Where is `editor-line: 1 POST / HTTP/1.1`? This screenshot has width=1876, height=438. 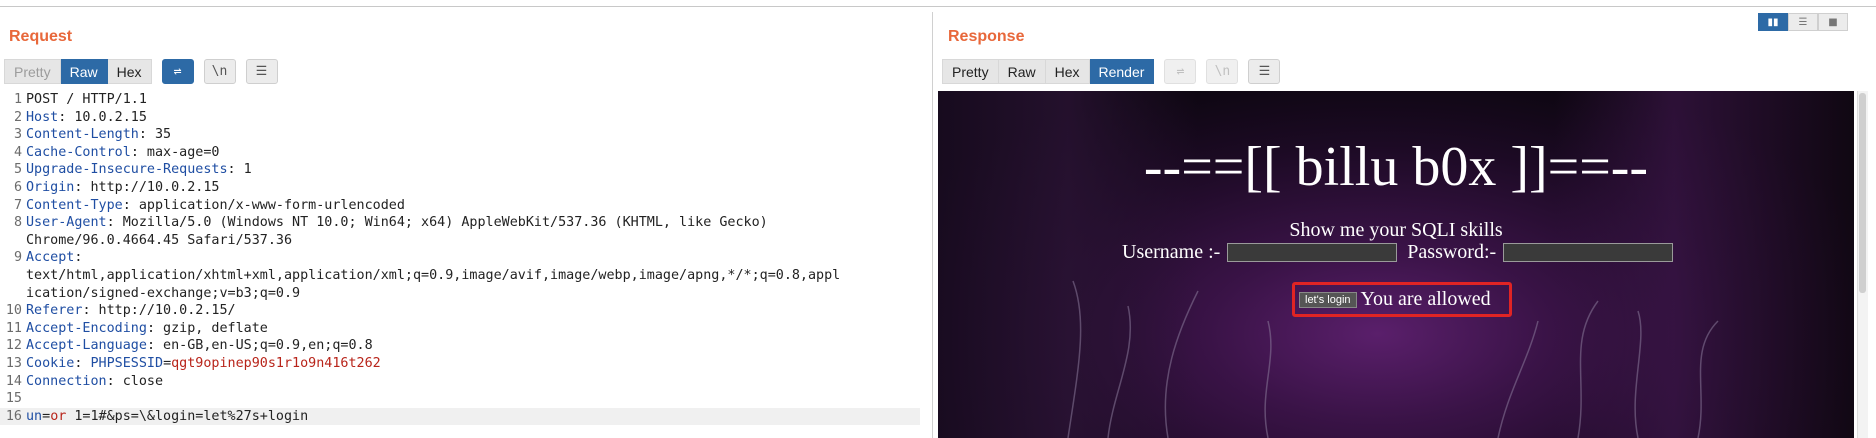 editor-line: 1 POST / HTTP/1.1 is located at coordinates (80, 99).